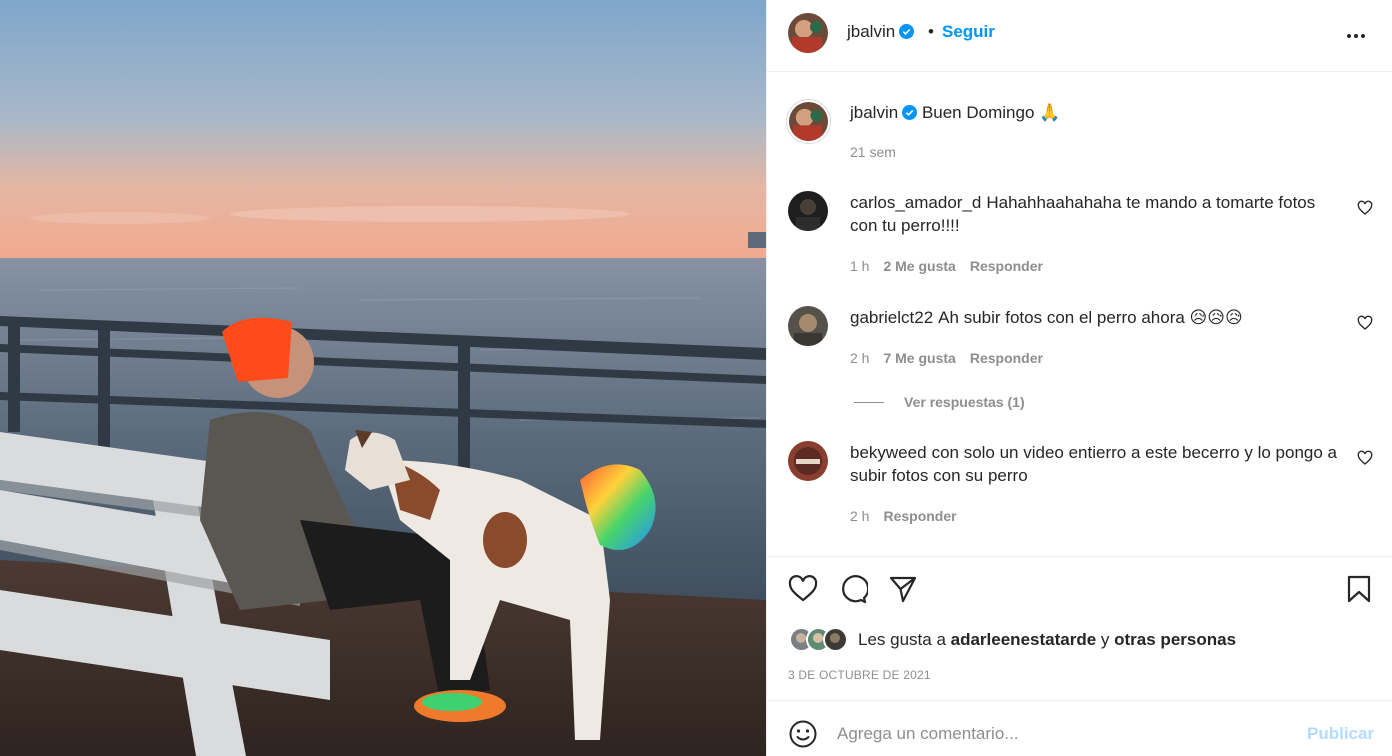 This screenshot has height=756, width=1392. I want to click on caption: jbalvin Buen Domingo 🙏, so click(955, 113).